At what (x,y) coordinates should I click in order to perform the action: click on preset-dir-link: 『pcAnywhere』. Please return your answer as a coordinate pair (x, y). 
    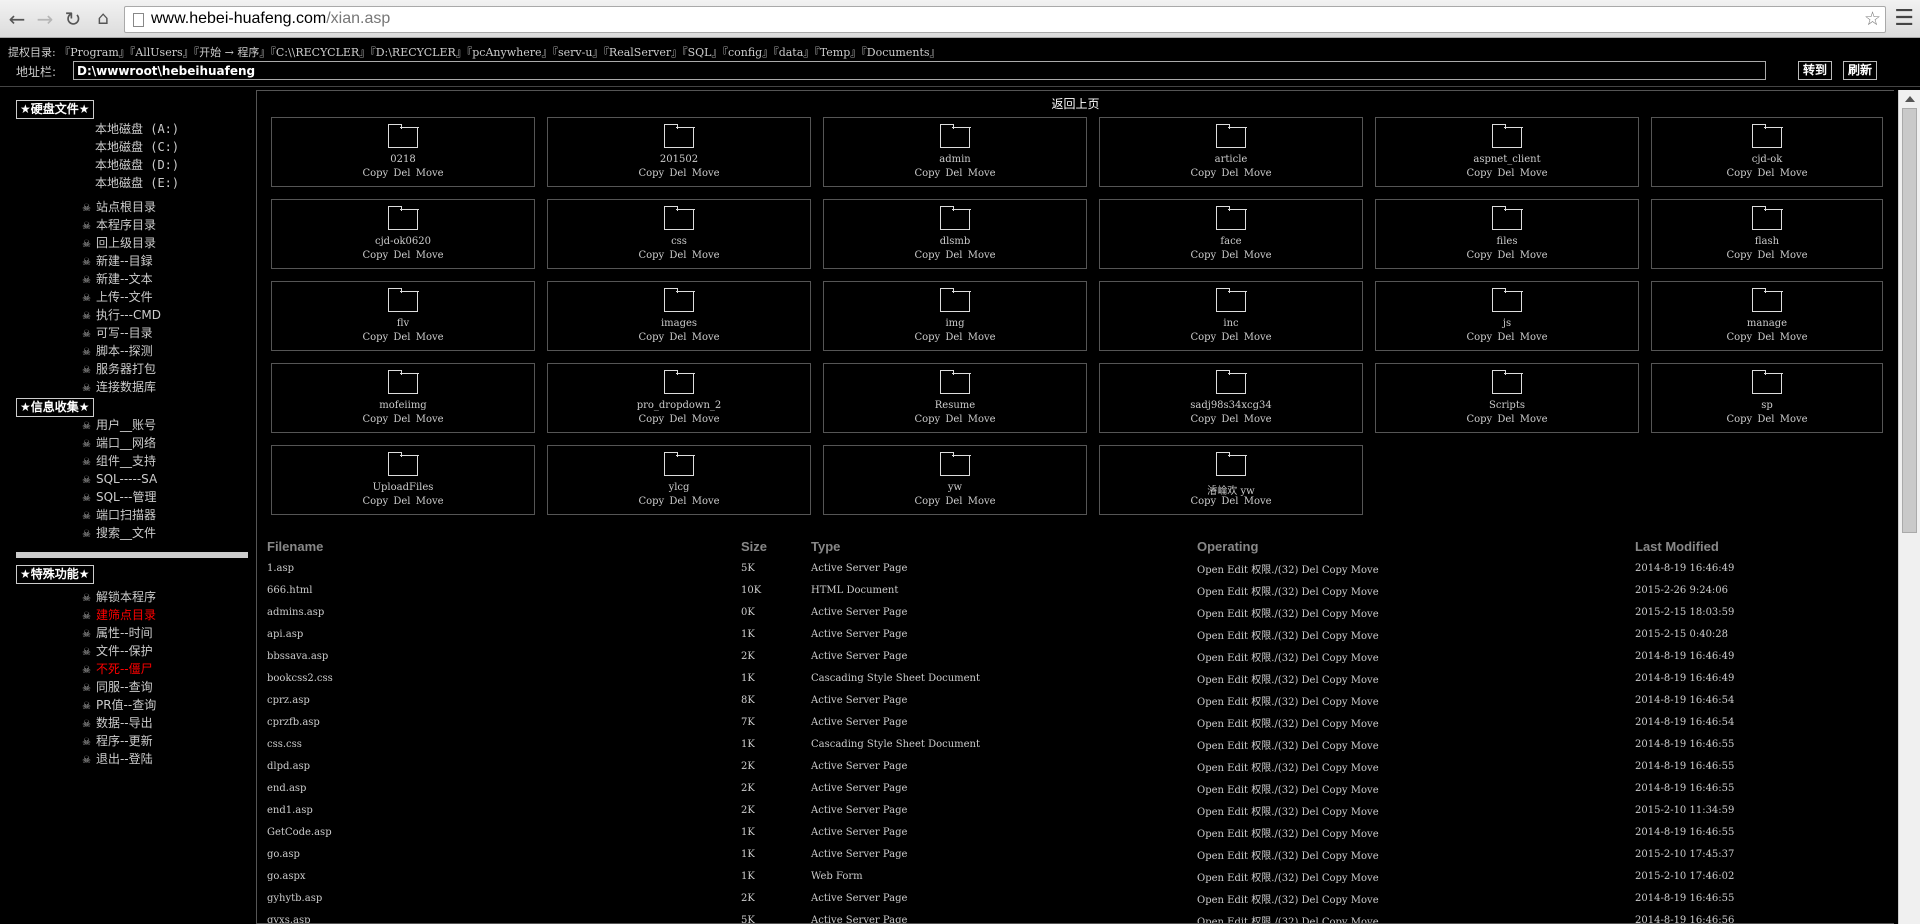
    Looking at the image, I should click on (510, 52).